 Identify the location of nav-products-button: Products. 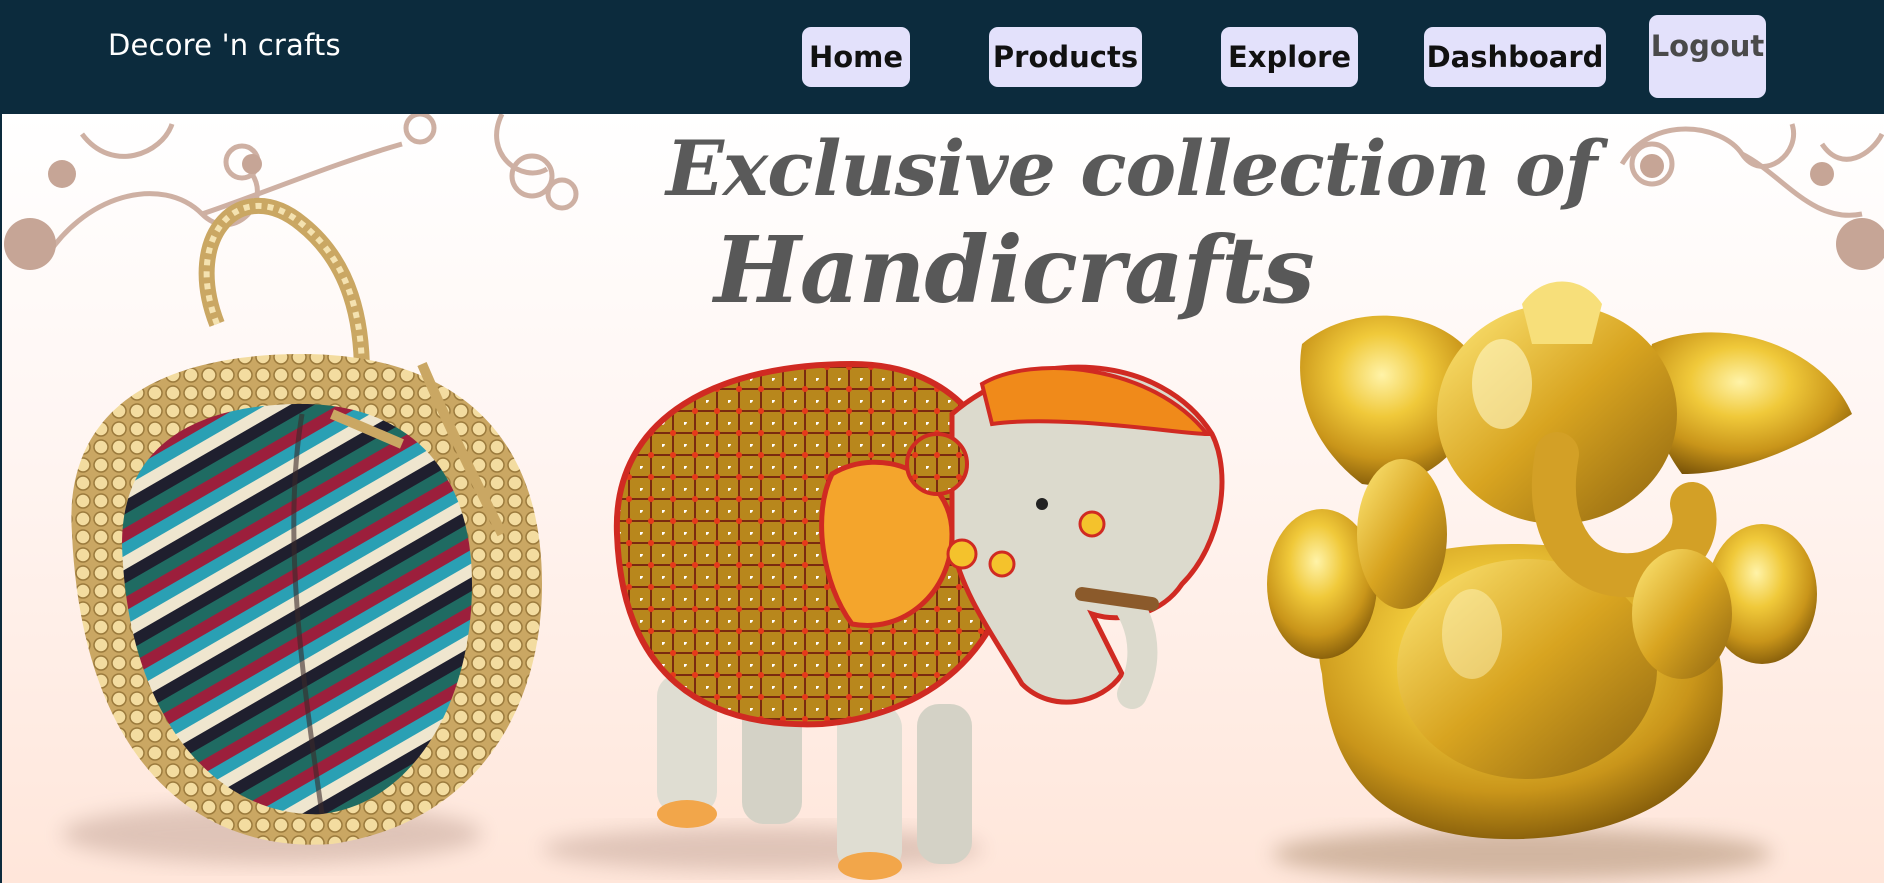
(1065, 57).